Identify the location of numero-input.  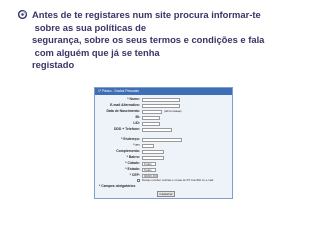
(148, 145).